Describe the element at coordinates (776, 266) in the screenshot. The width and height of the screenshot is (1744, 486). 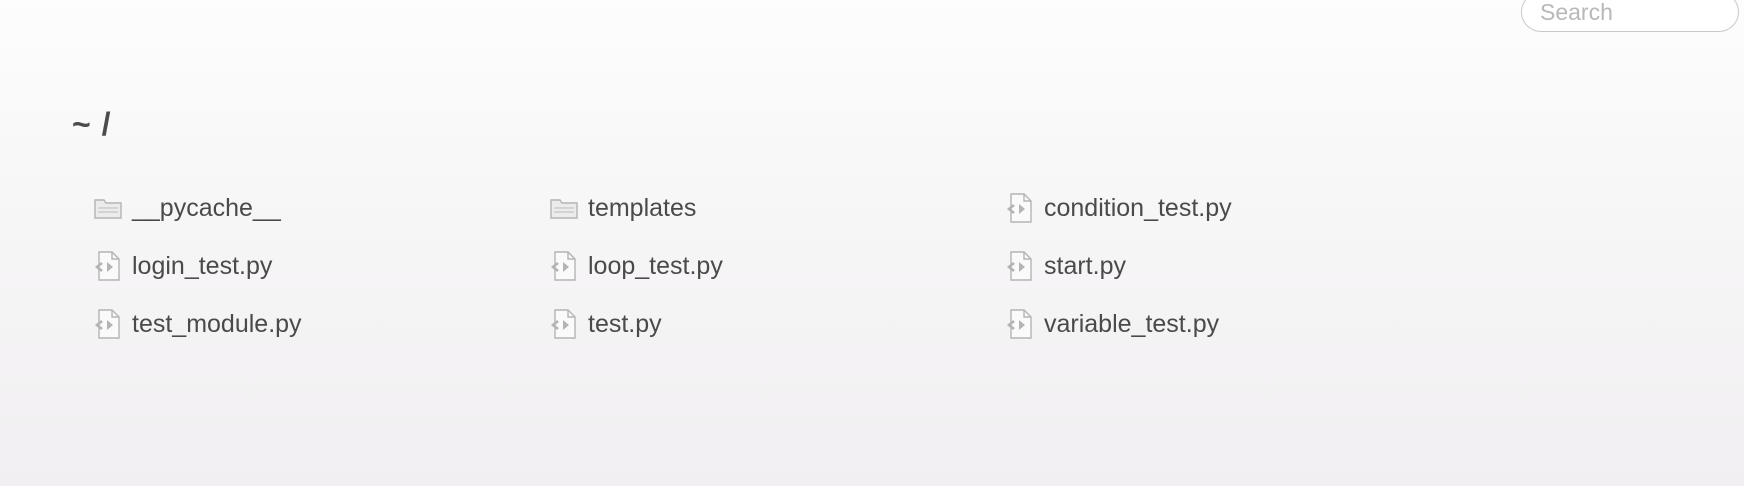
I see `list-item: loop_test.py` at that location.